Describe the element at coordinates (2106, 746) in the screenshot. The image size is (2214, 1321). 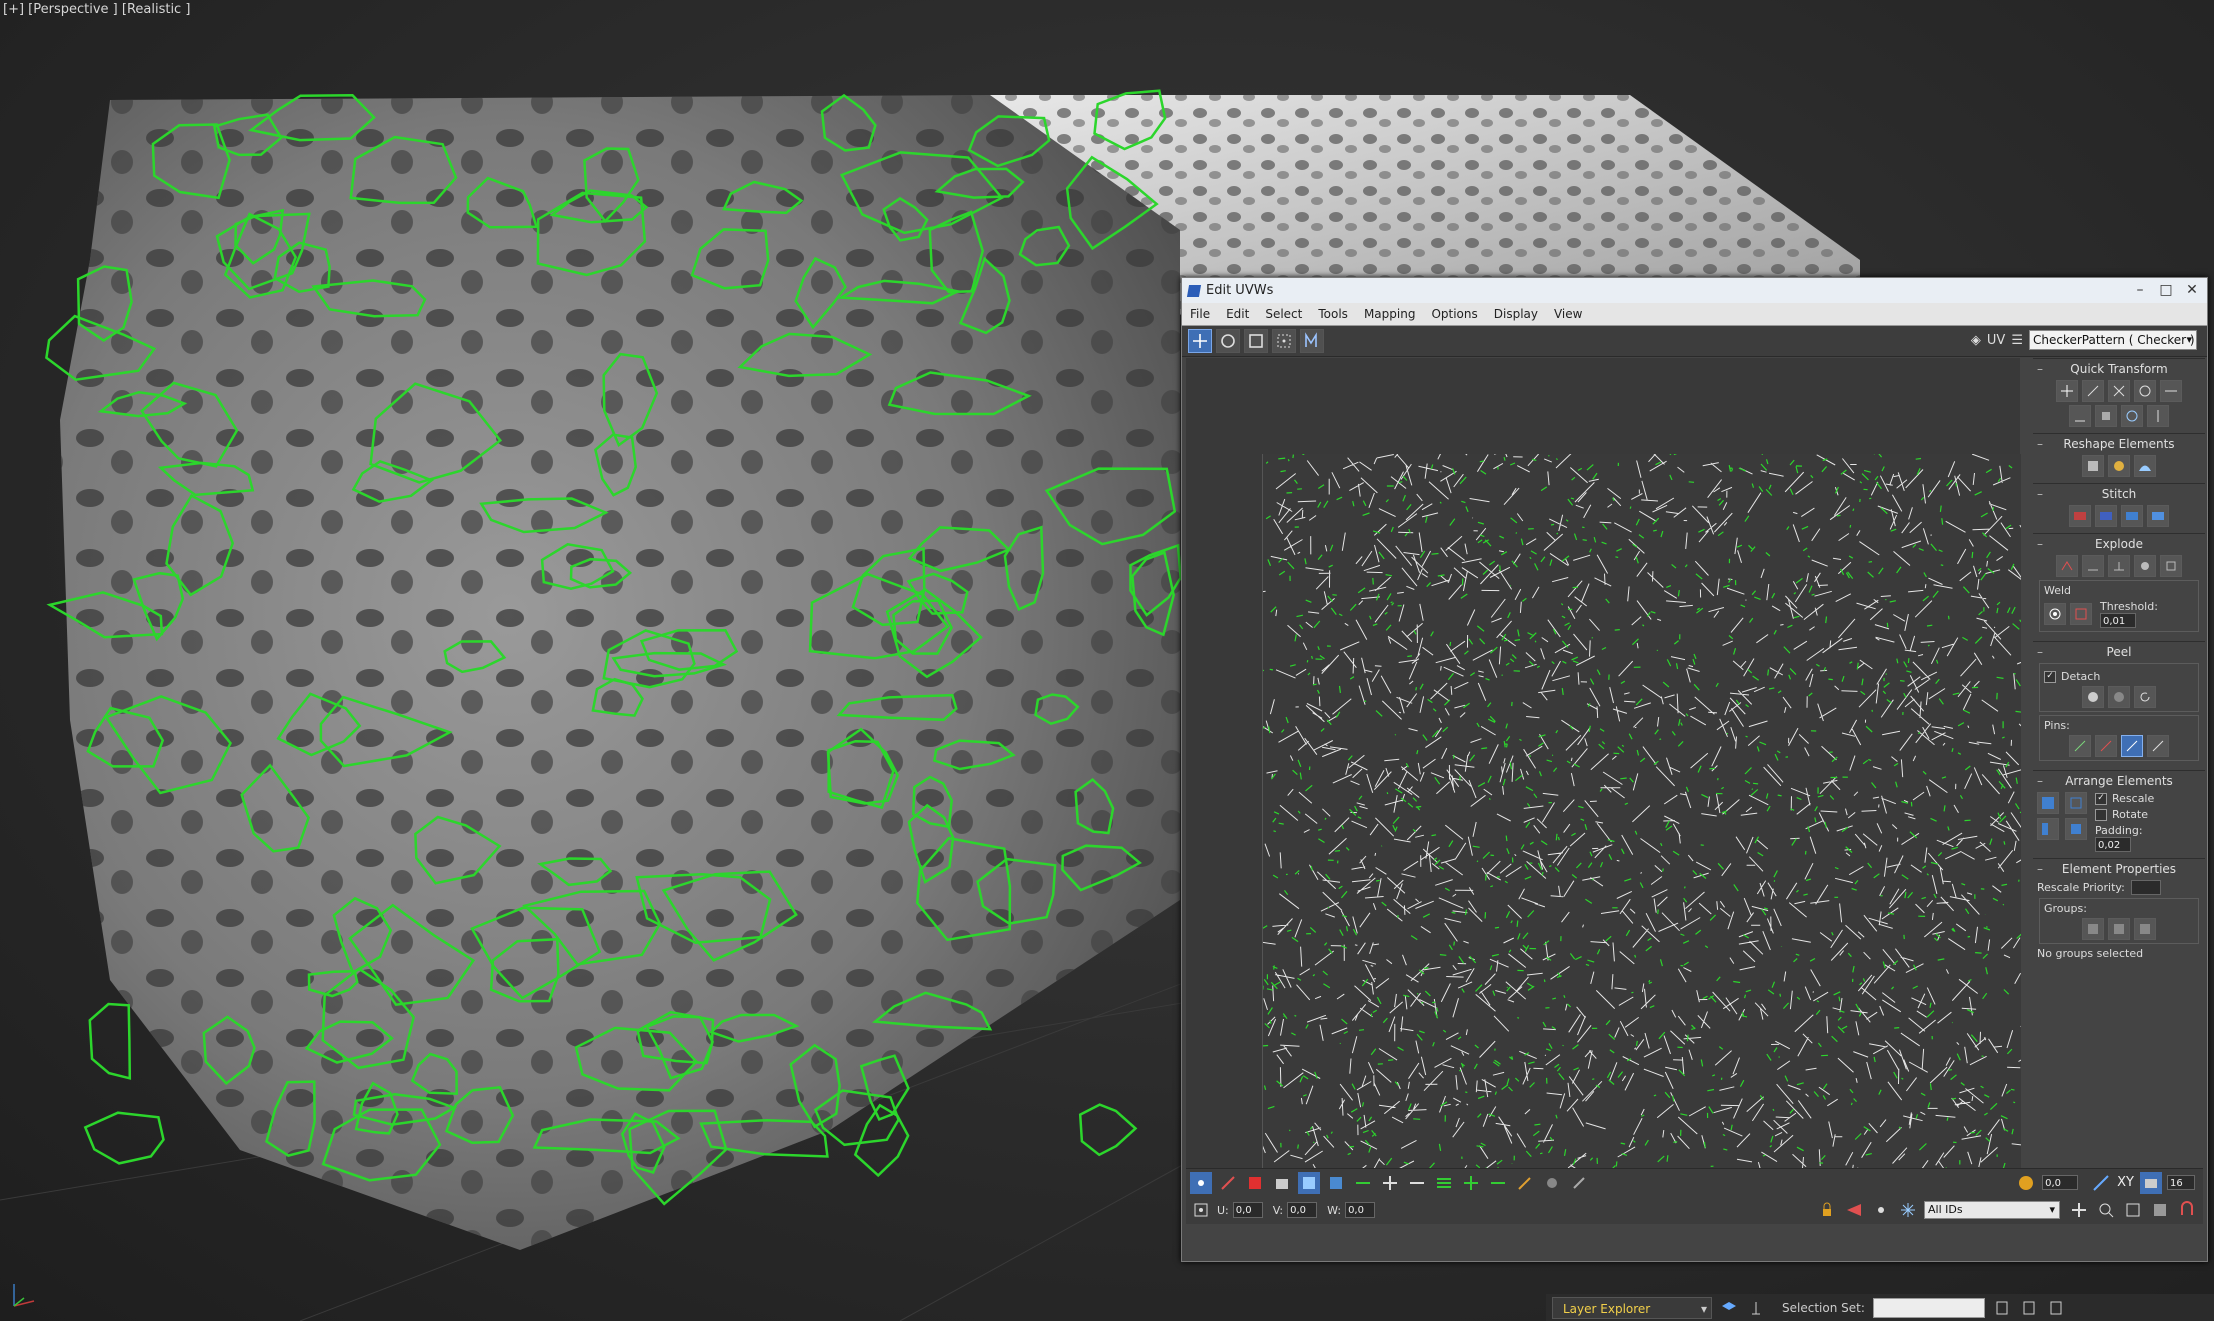
I see `unpin-icon` at that location.